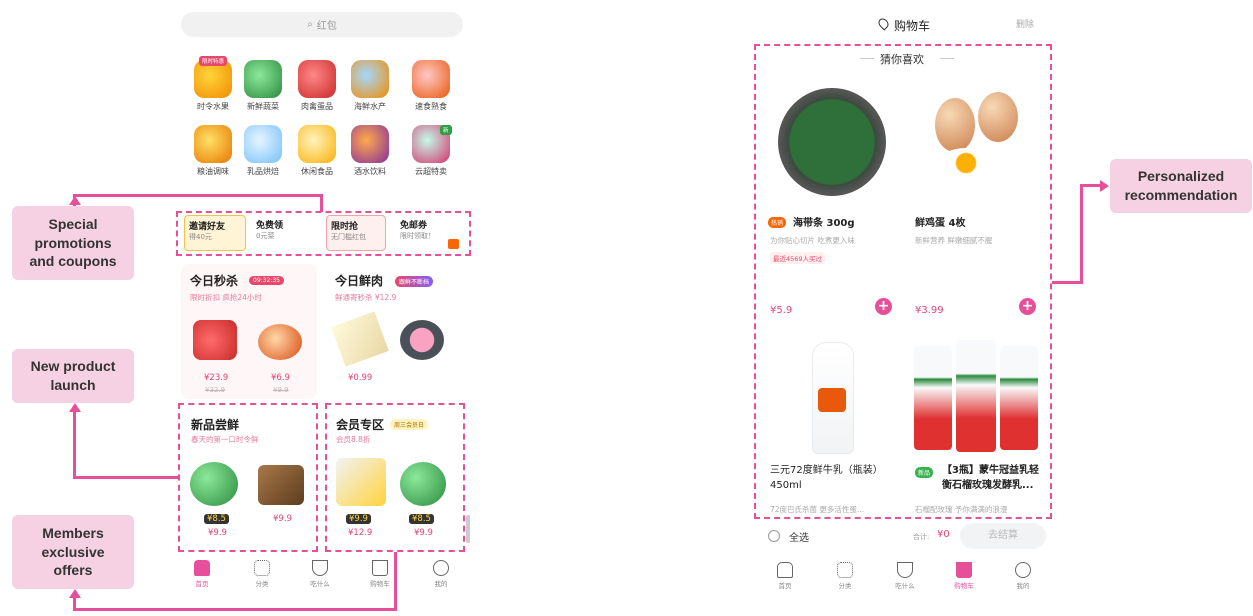 The width and height of the screenshot is (1253, 616). What do you see at coordinates (213, 61) in the screenshot?
I see `category-badge: 限时特惠` at bounding box center [213, 61].